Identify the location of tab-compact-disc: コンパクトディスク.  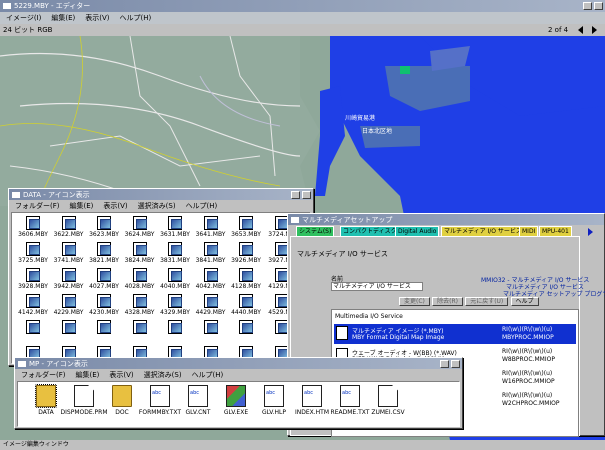
(370, 231).